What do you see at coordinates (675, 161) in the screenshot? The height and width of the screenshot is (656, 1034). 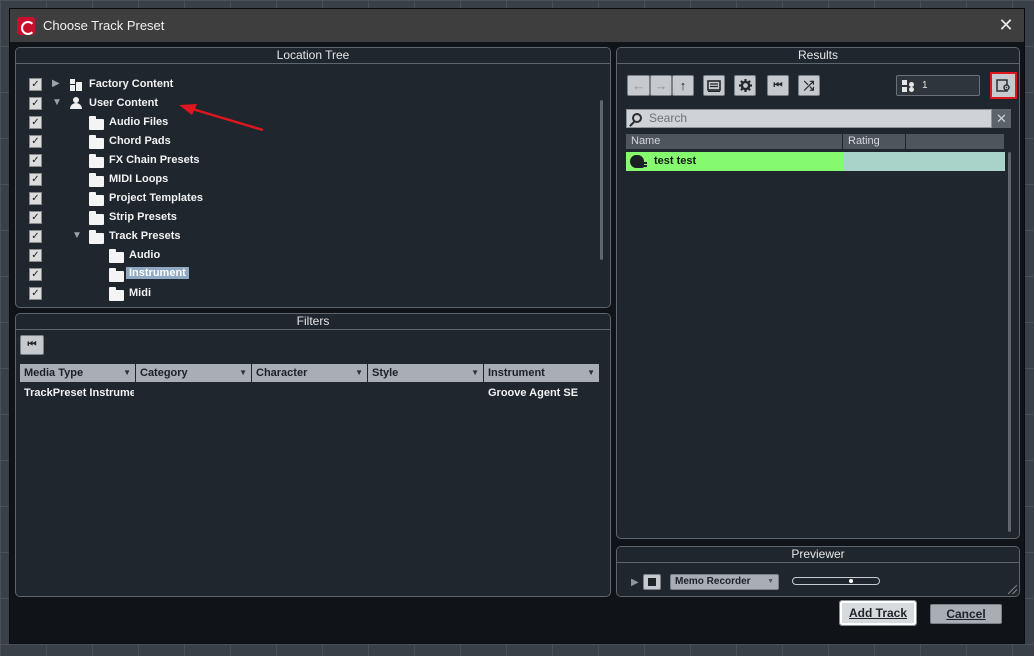 I see `result-name: test test` at bounding box center [675, 161].